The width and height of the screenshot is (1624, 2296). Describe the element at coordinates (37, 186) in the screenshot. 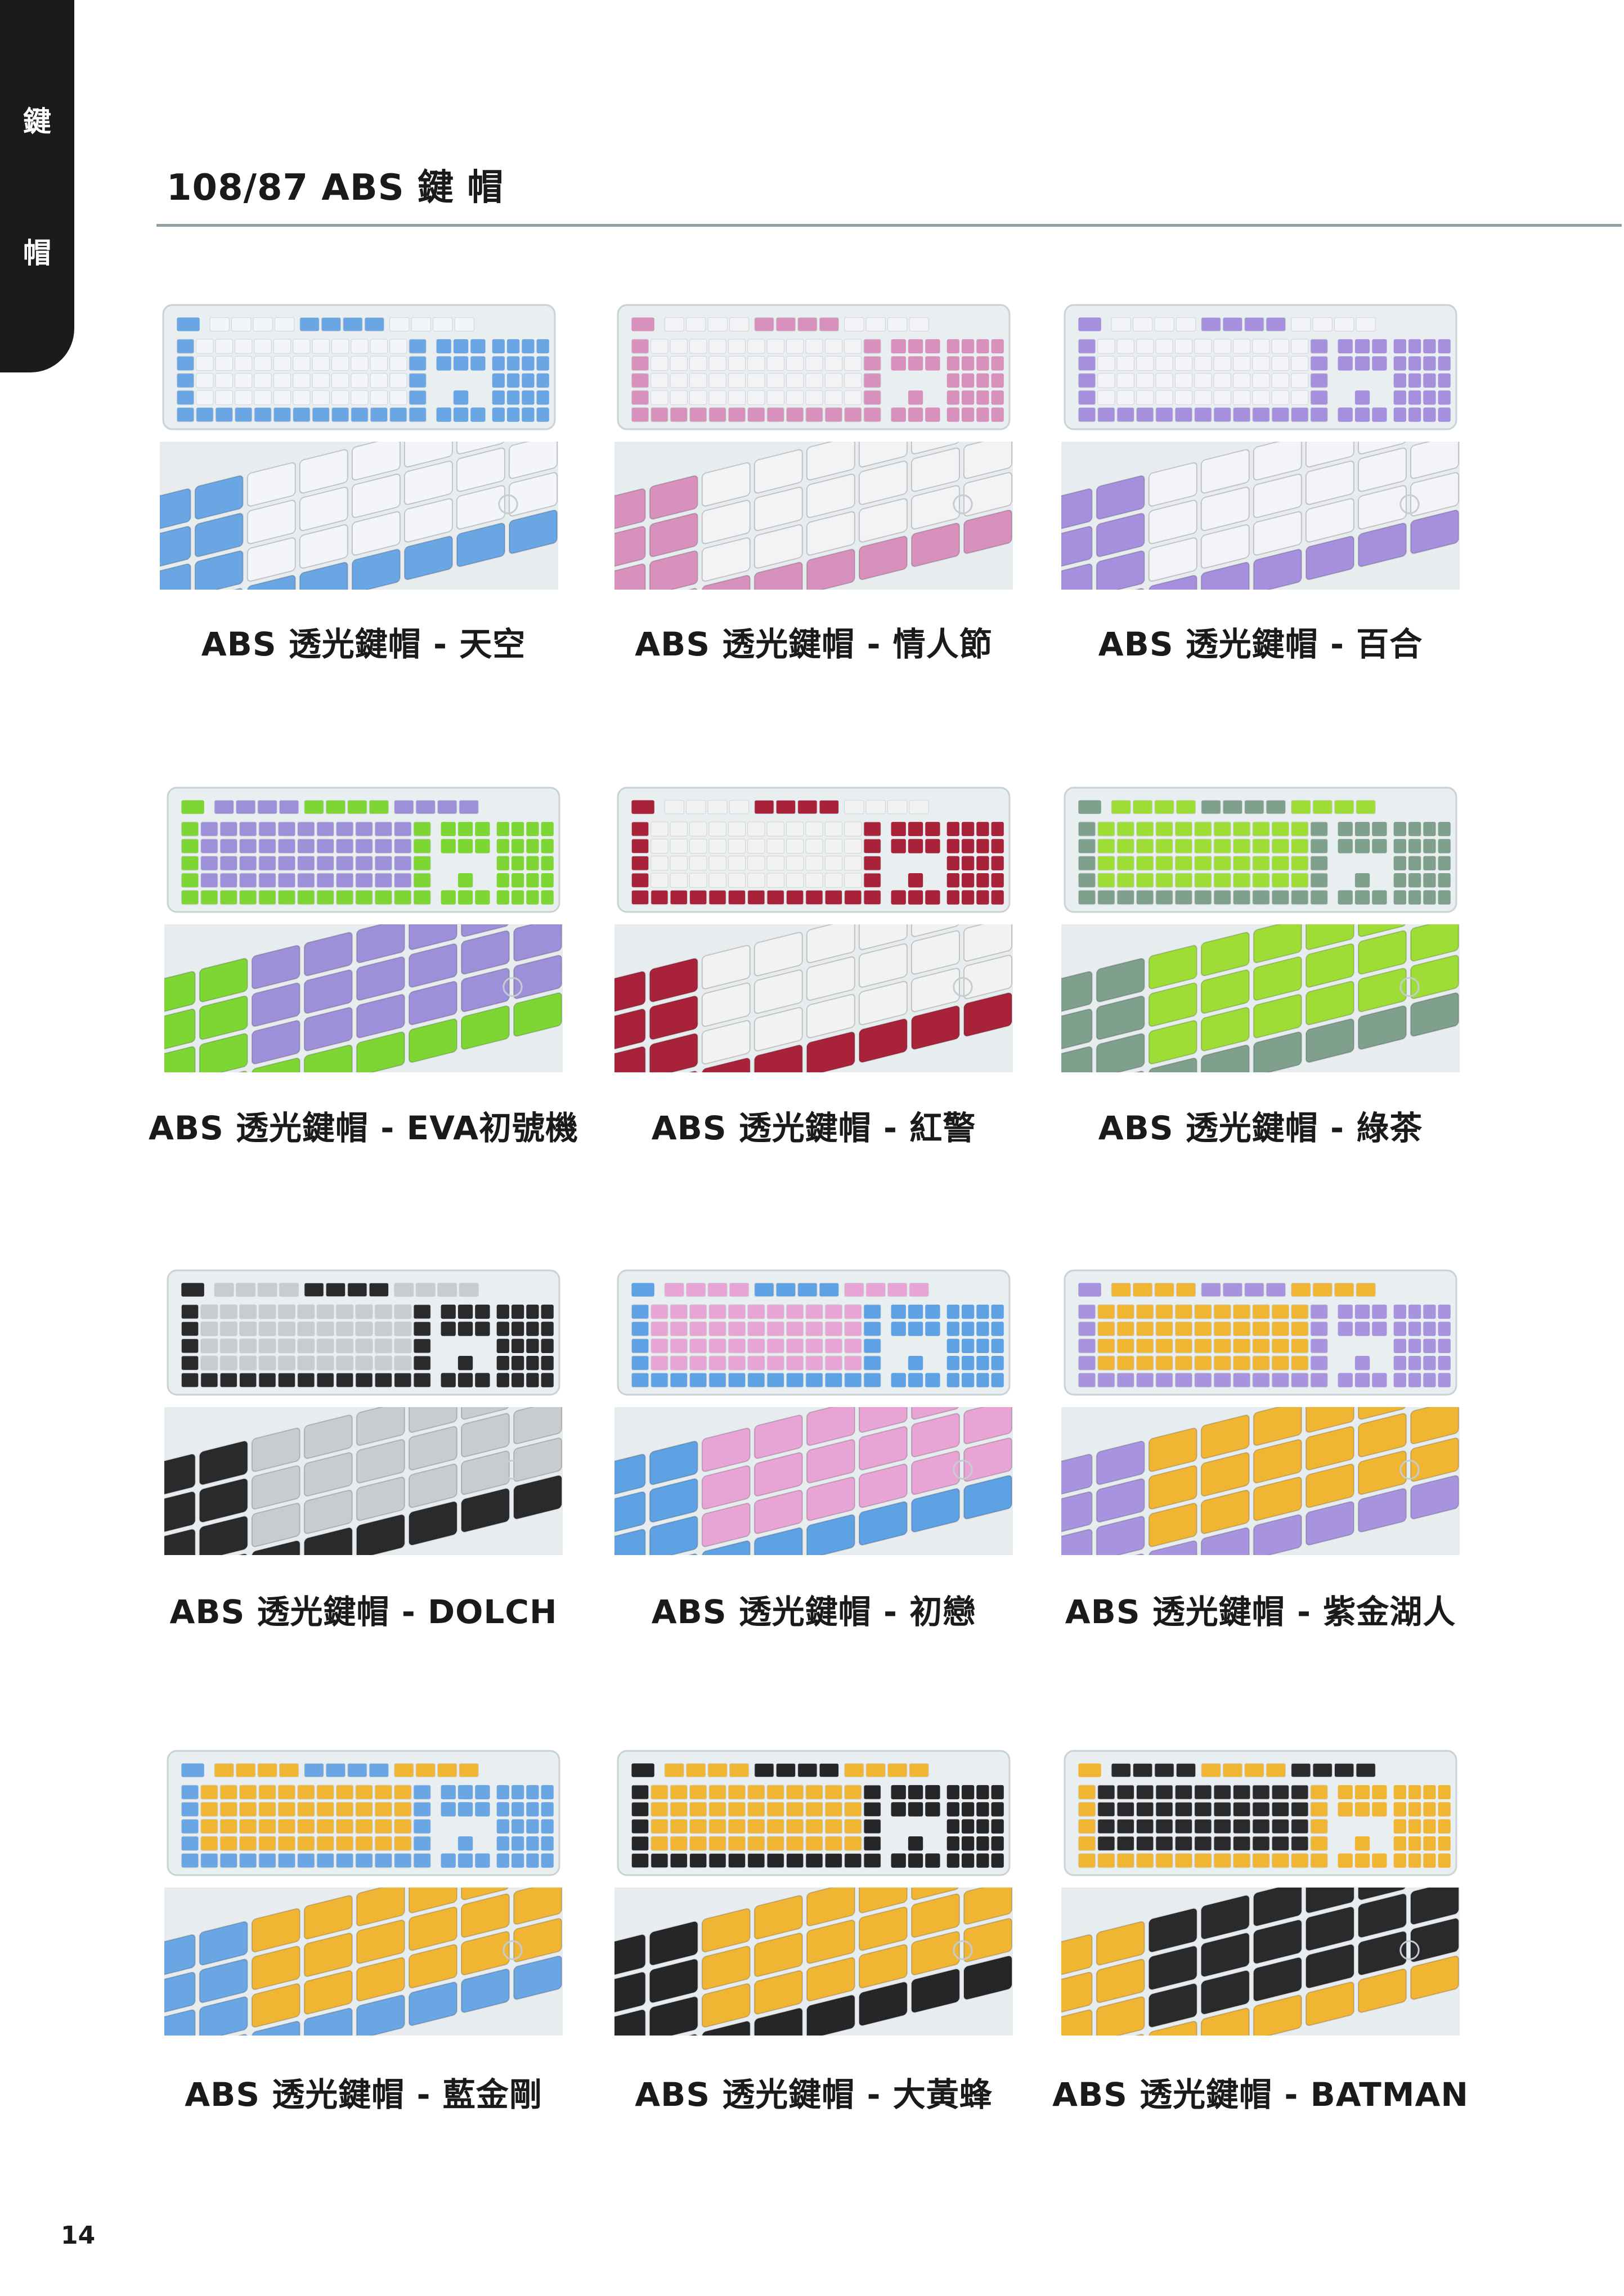

I see `section-side-tab: 鍵 帽` at that location.